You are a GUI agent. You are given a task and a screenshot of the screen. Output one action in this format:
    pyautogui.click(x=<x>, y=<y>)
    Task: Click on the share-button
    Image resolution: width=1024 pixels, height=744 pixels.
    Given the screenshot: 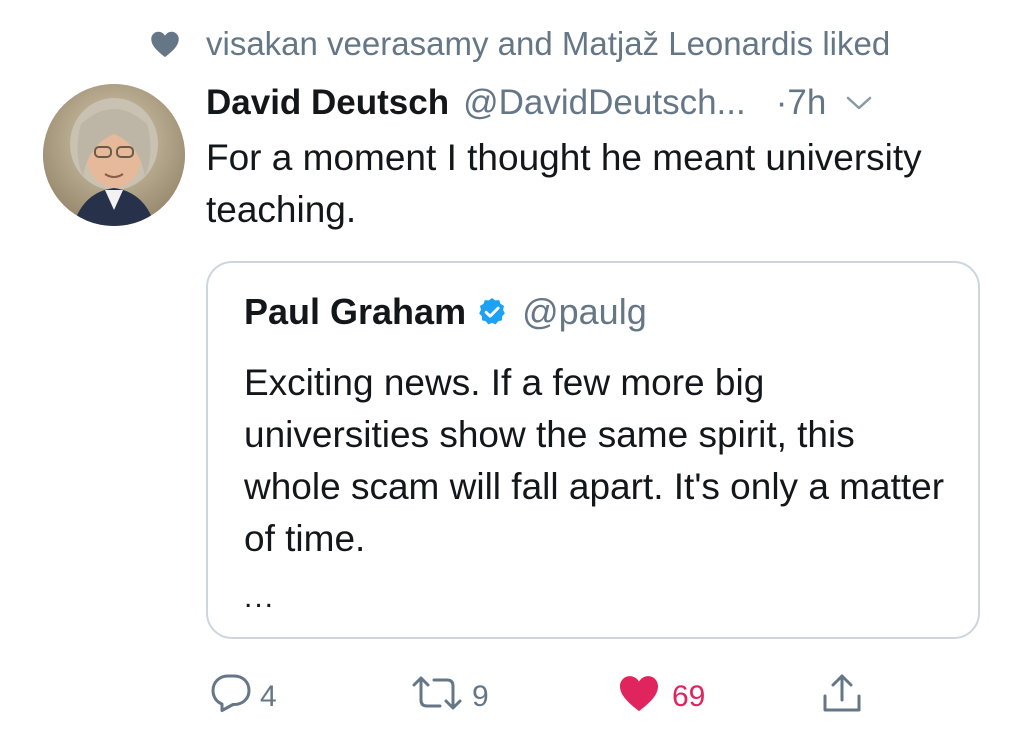 What is the action you would take?
    pyautogui.click(x=842, y=697)
    